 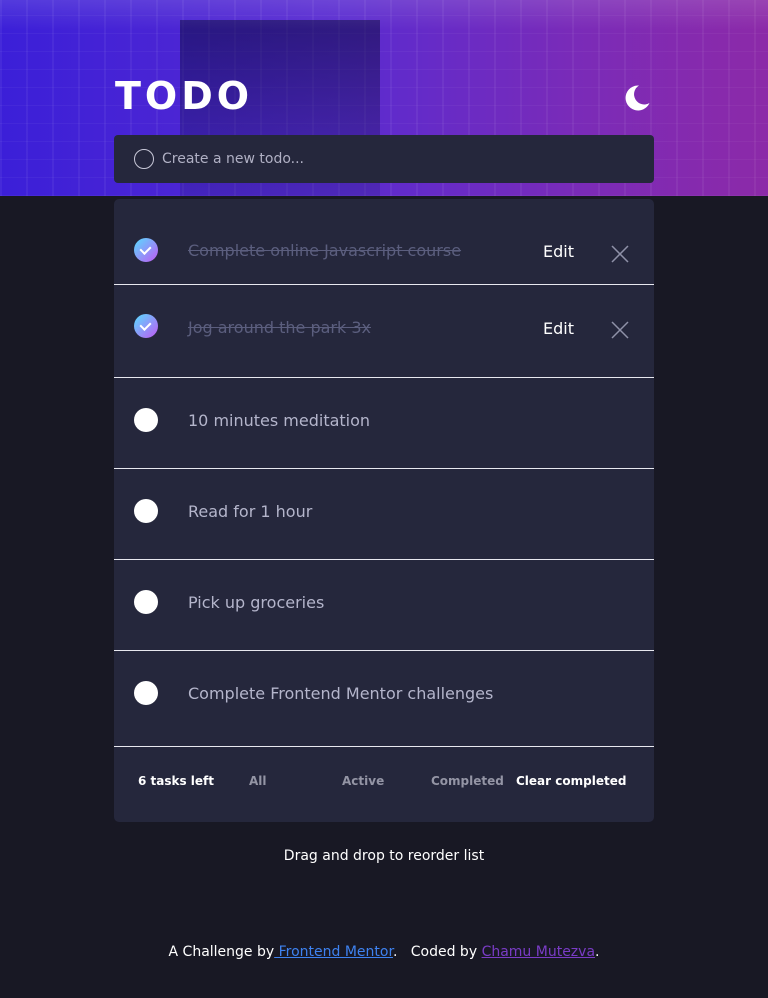 What do you see at coordinates (467, 781) in the screenshot?
I see `filter-completed: Completed` at bounding box center [467, 781].